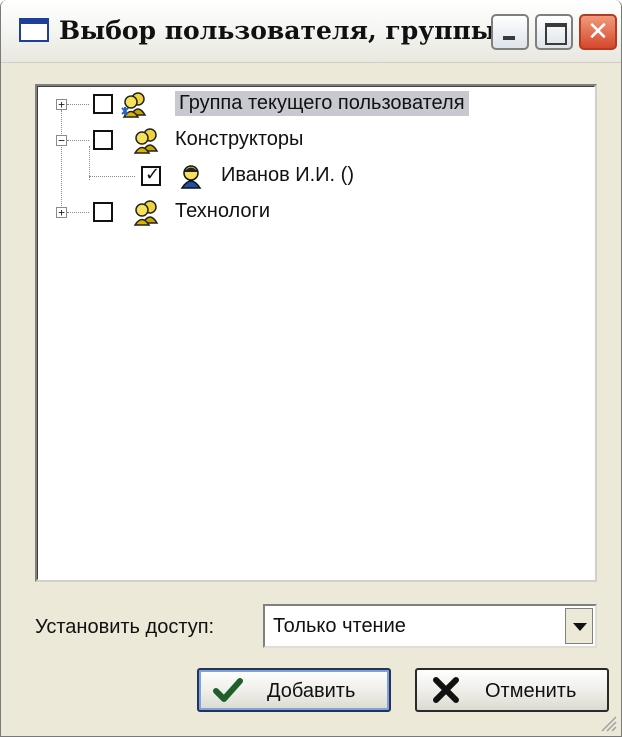 Image resolution: width=622 pixels, height=738 pixels. Describe the element at coordinates (34, 30) in the screenshot. I see `window-icon` at that location.